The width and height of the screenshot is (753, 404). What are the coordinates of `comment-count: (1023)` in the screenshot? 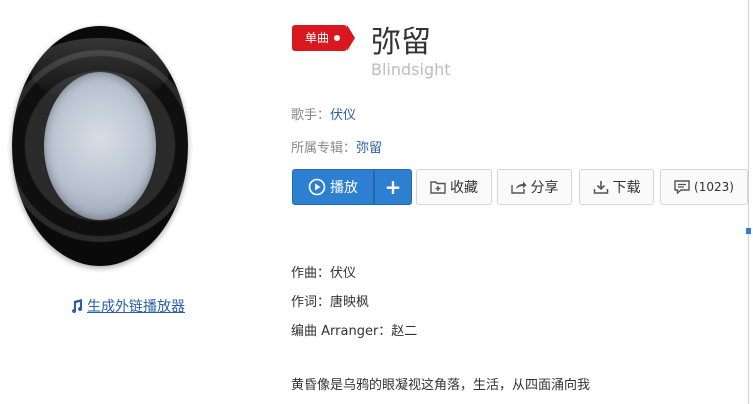 It's located at (714, 187).